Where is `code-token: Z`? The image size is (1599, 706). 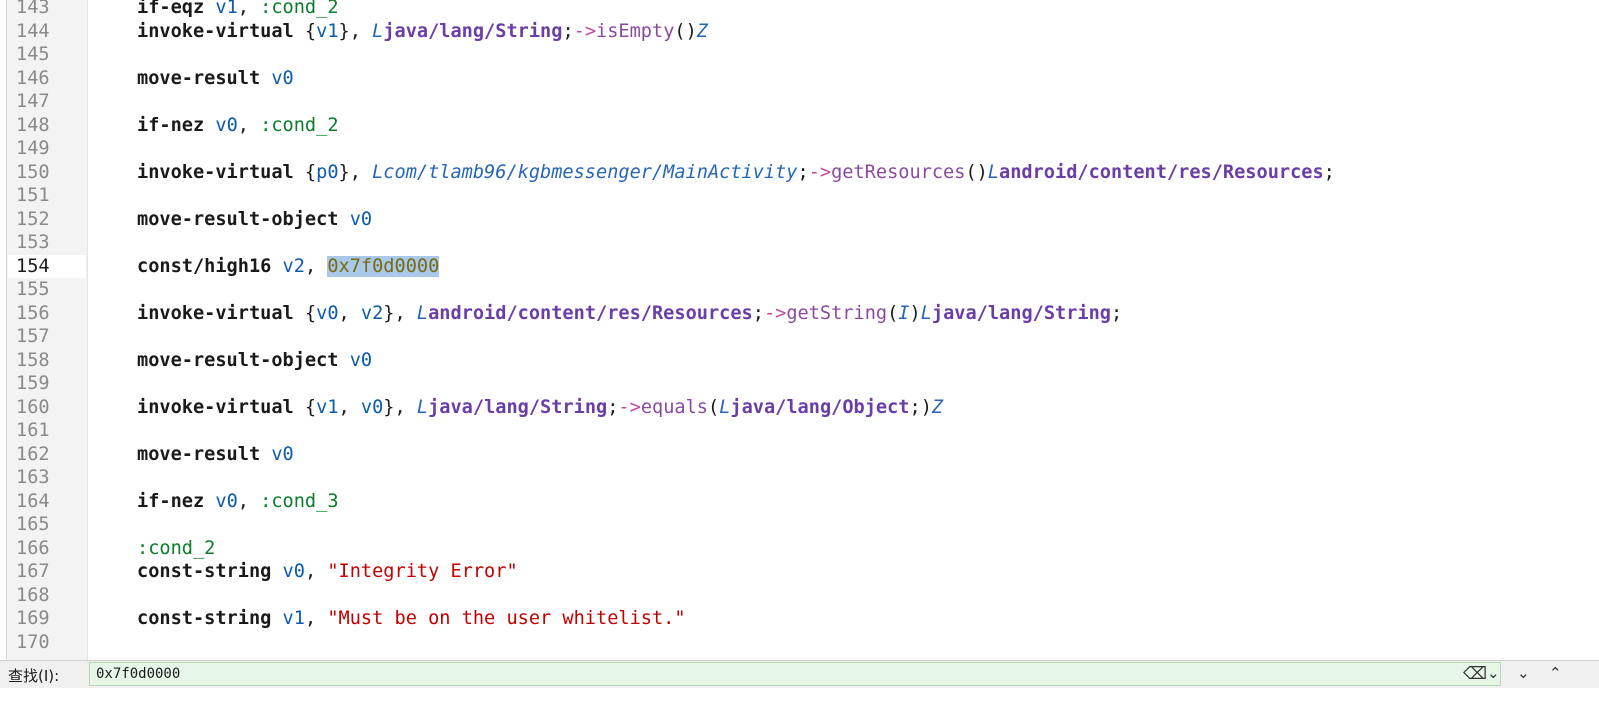 code-token: Z is located at coordinates (937, 407).